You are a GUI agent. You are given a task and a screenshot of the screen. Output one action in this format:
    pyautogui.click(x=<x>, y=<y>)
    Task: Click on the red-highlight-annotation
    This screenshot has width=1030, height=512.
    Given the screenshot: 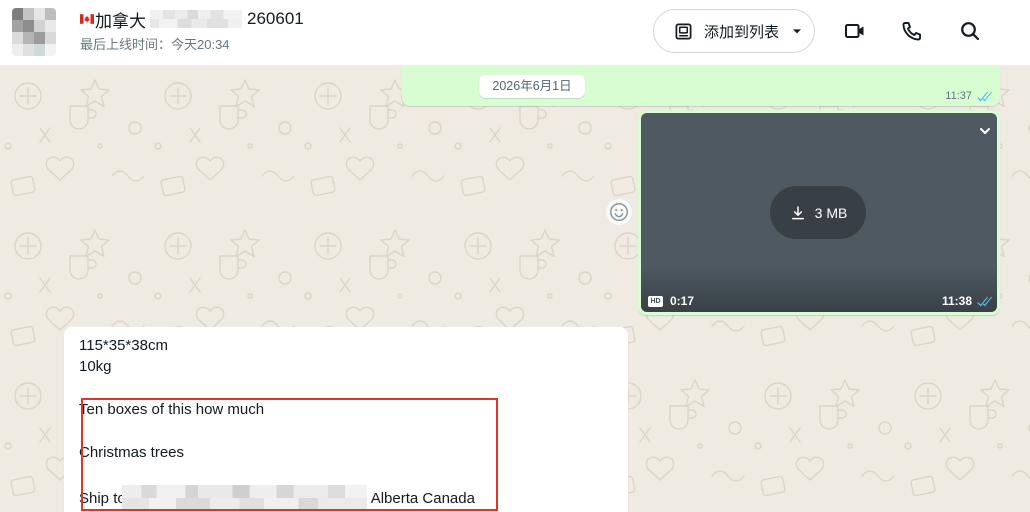 What is the action you would take?
    pyautogui.click(x=289, y=454)
    